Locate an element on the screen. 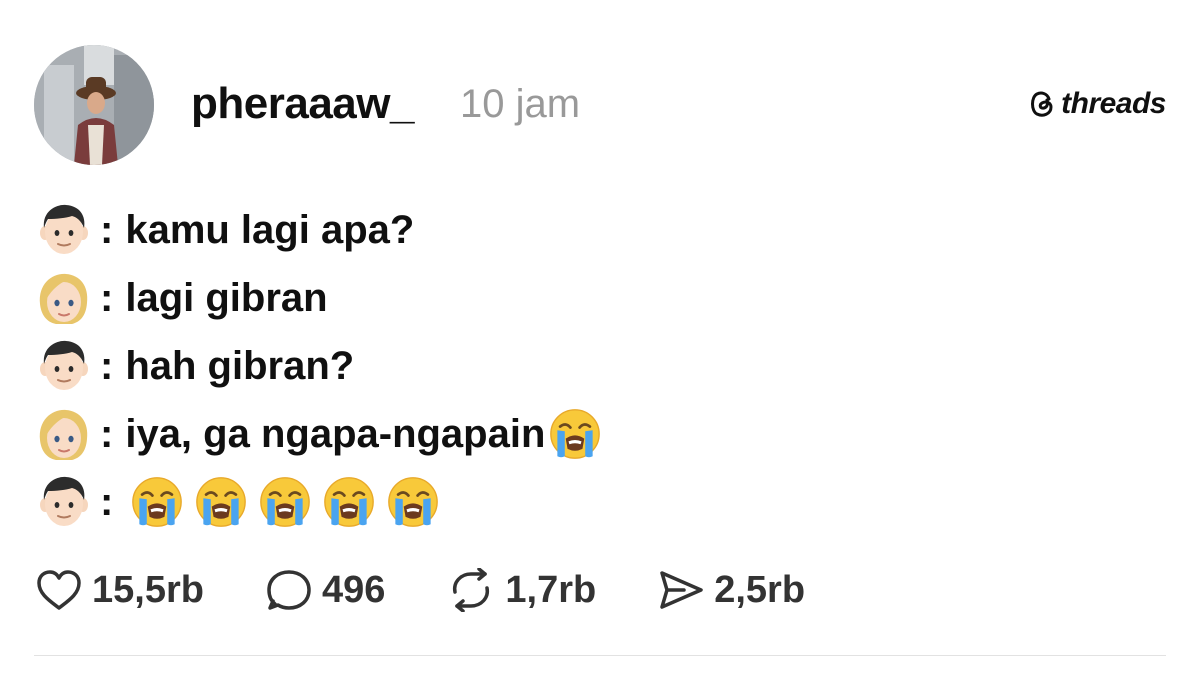 This screenshot has width=1200, height=687. chat-line: : iya, ga ngapa-ngapain is located at coordinates (318, 434).